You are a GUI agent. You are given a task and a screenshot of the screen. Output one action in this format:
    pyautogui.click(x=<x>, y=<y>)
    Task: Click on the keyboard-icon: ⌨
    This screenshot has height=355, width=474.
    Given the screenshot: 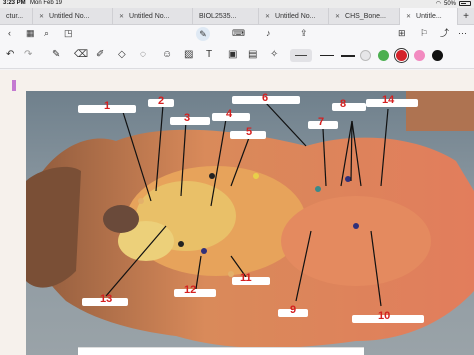 What is the action you would take?
    pyautogui.click(x=238, y=33)
    